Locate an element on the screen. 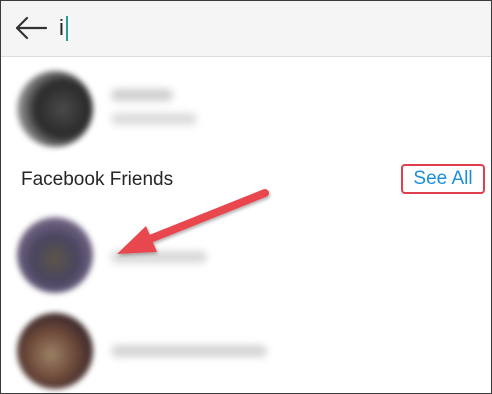 This screenshot has width=492, height=394. search-bar: i is located at coordinates (246, 29).